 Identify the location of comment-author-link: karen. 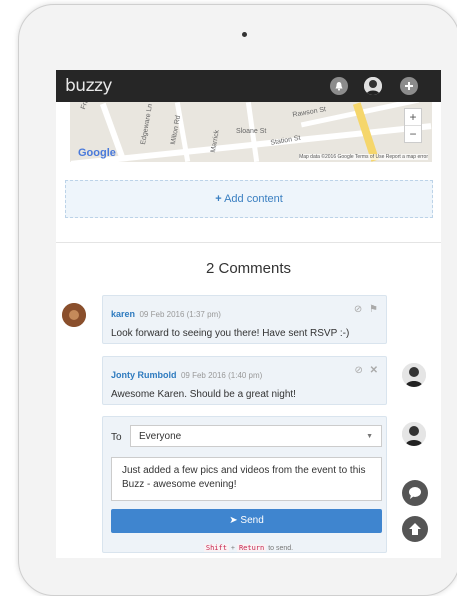
(123, 314).